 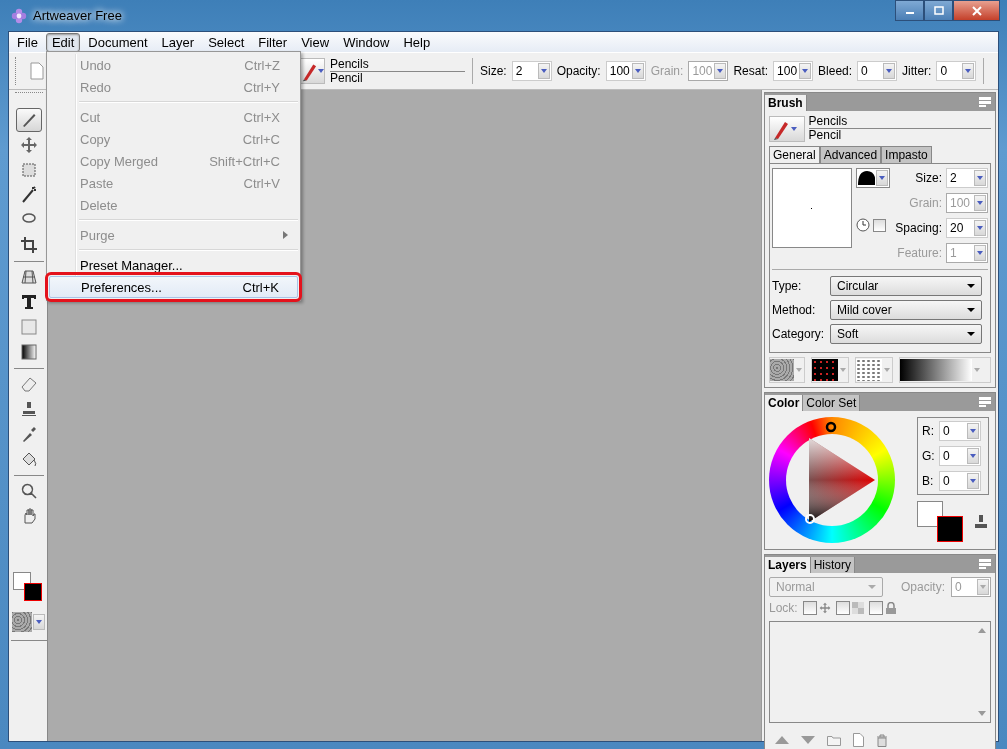 I want to click on dropdown: Mild cover, so click(x=906, y=310).